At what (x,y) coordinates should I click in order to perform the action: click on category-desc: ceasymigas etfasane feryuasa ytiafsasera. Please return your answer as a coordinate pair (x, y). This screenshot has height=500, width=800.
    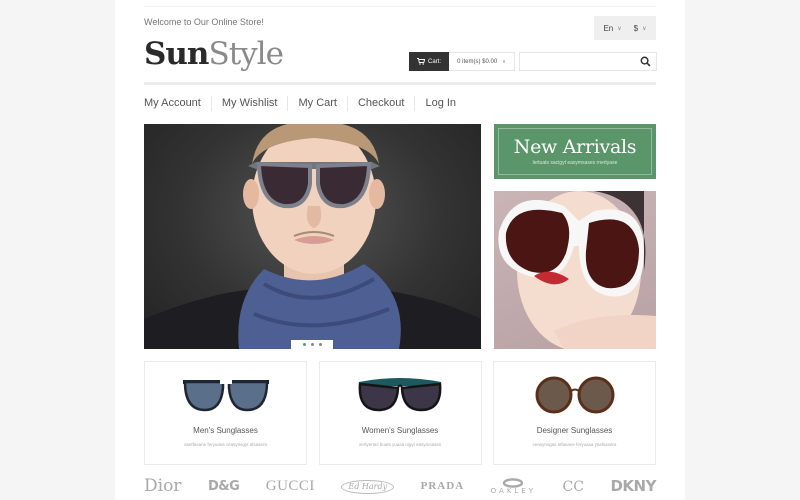
    Looking at the image, I should click on (574, 444).